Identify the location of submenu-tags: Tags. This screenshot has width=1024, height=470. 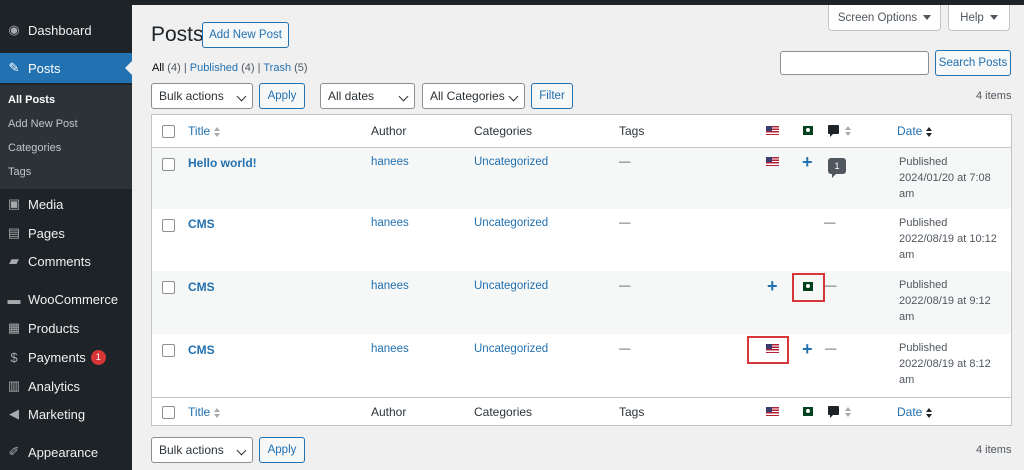
(19, 172).